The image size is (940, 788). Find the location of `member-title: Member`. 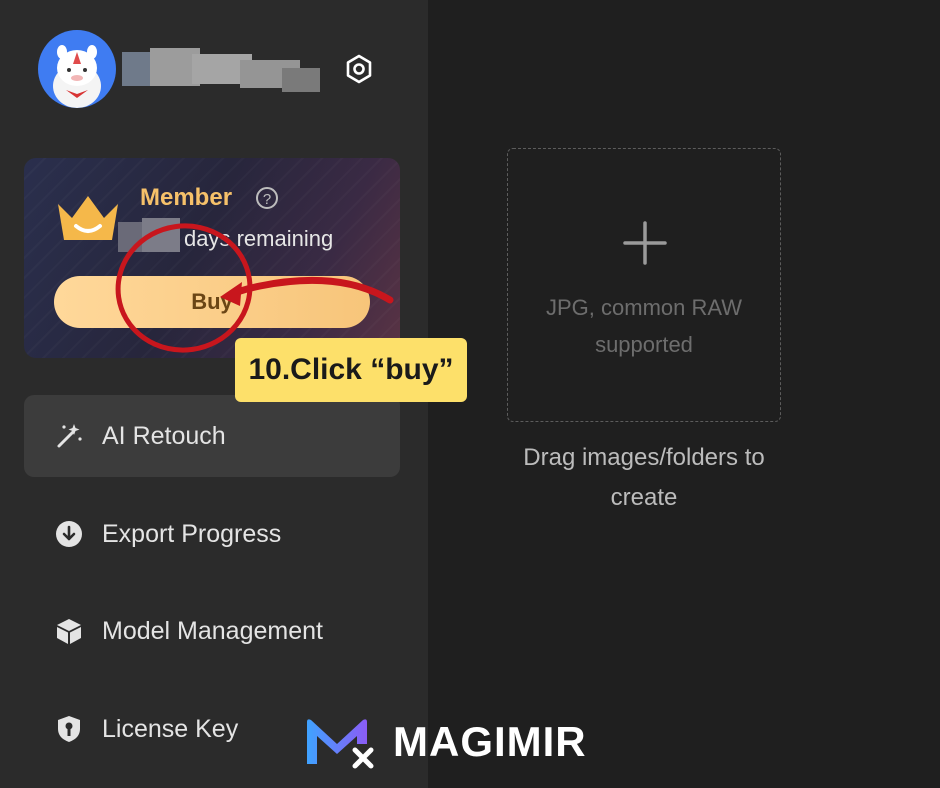

member-title: Member is located at coordinates (186, 197).